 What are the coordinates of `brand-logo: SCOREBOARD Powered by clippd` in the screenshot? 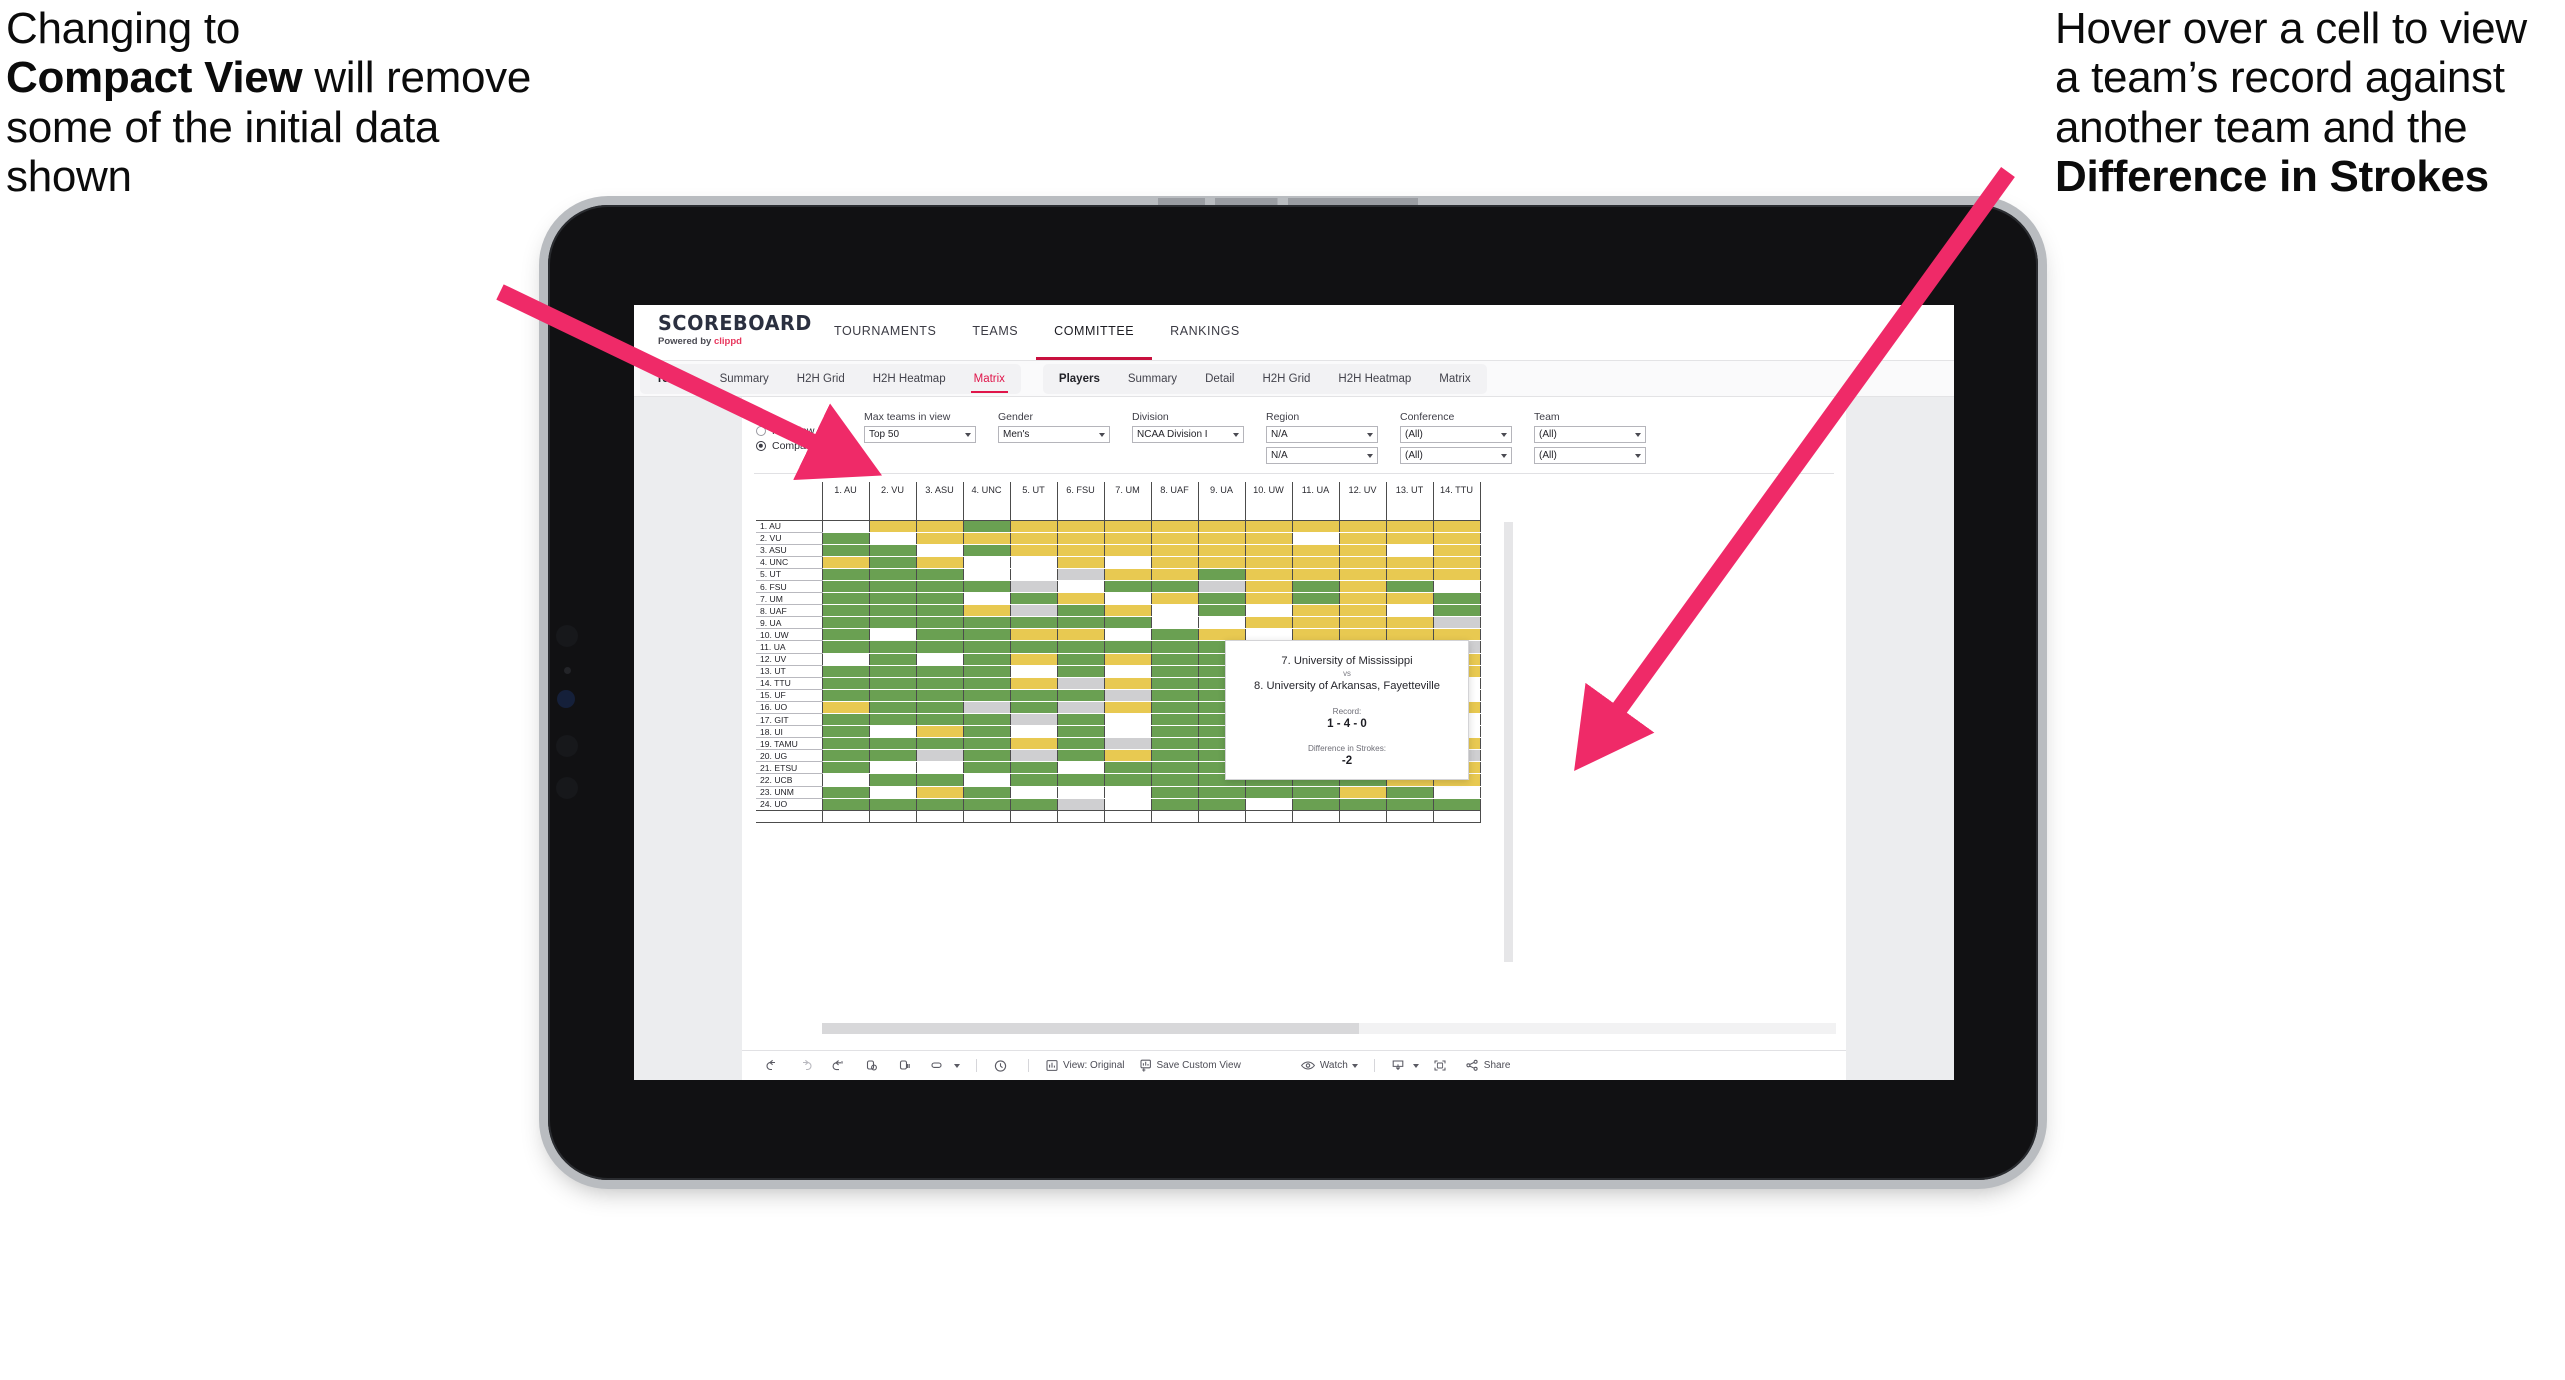 It's located at (722, 332).